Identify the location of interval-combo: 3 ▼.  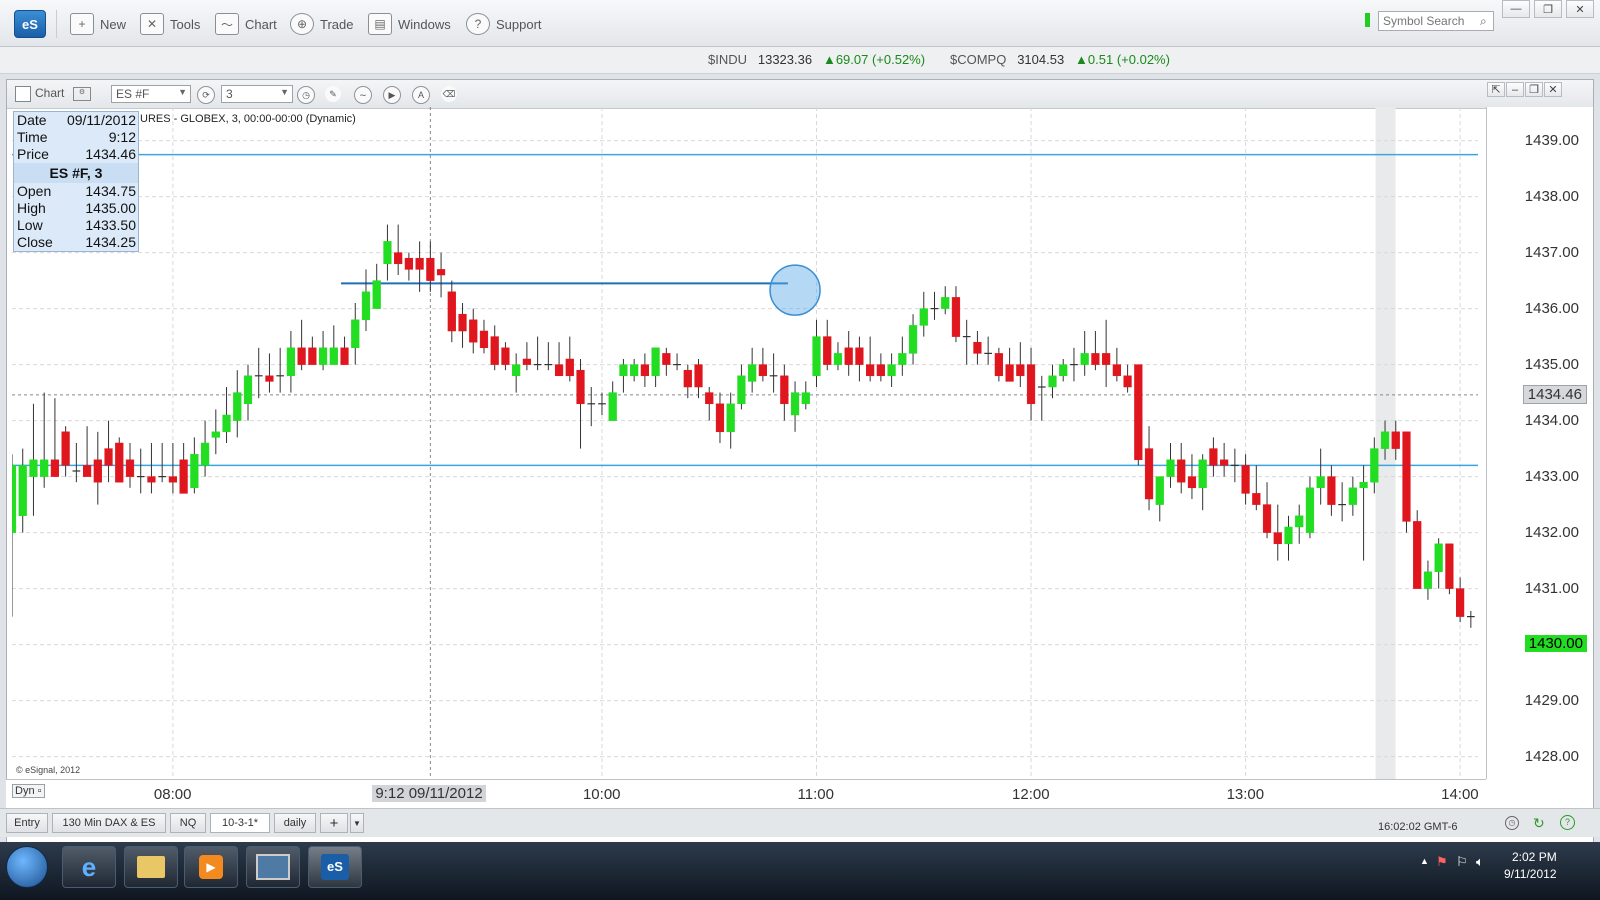
(257, 94).